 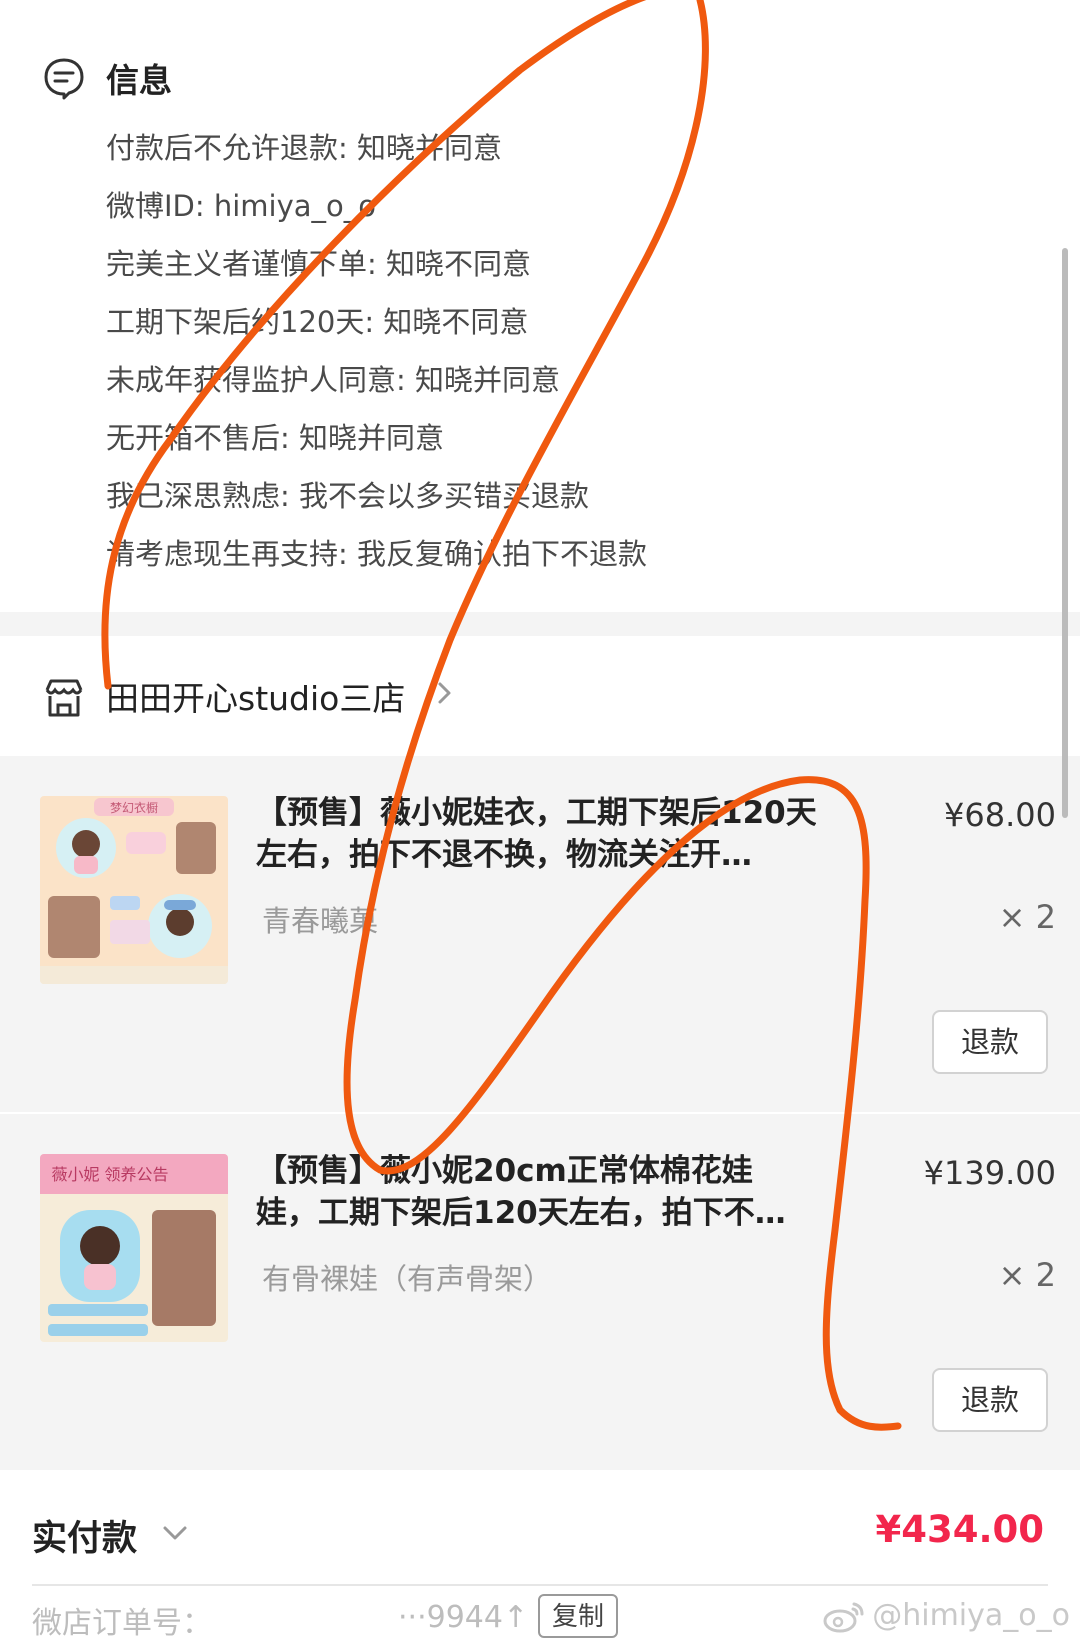 What do you see at coordinates (275, 438) in the screenshot?
I see `info-line: 无开箱不售后: 知晓并同意` at bounding box center [275, 438].